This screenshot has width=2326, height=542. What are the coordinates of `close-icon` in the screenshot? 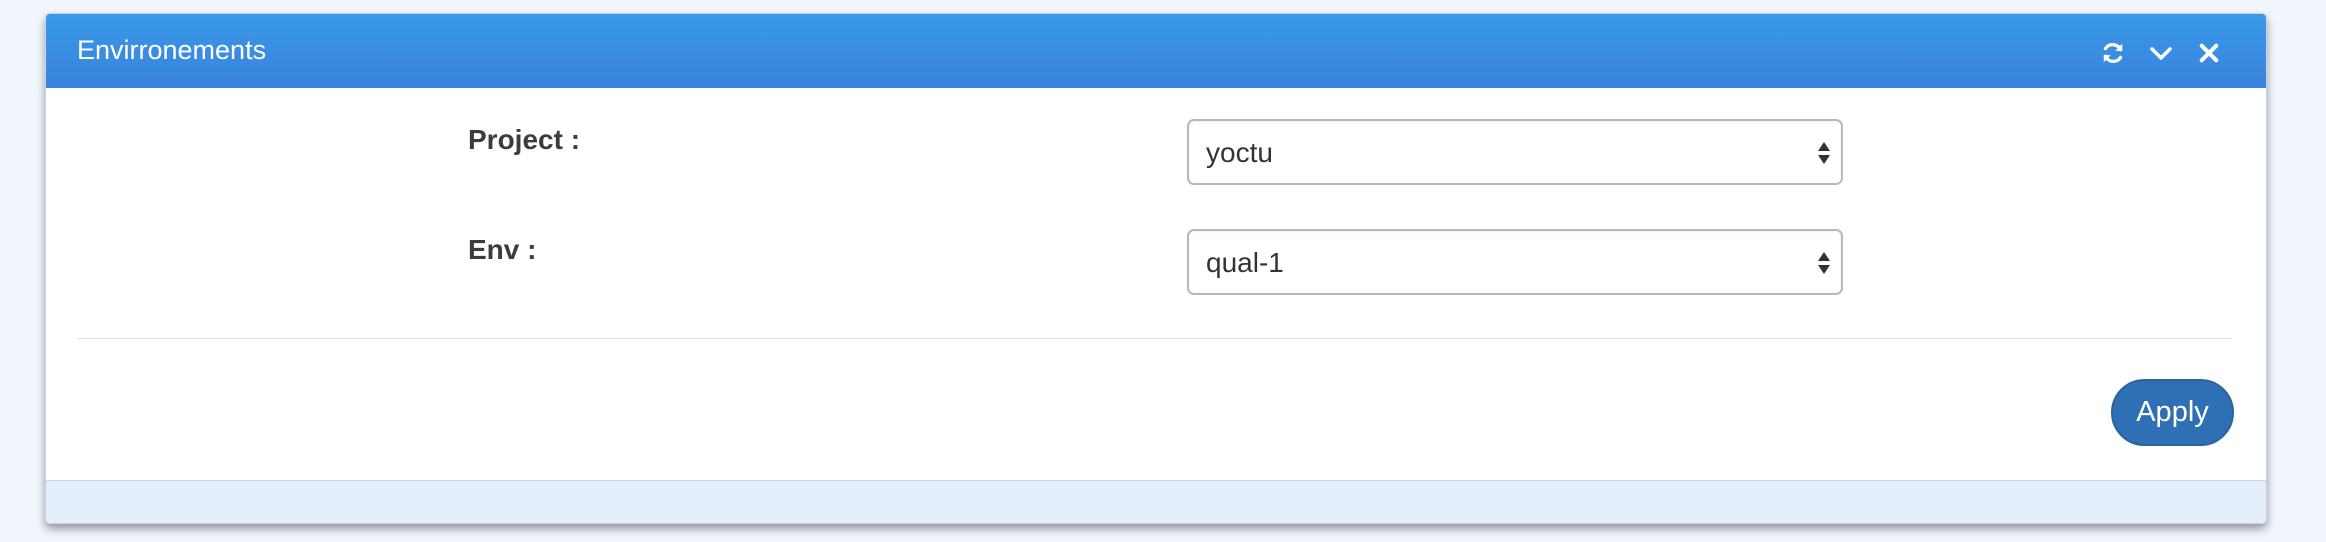 It's located at (2209, 53).